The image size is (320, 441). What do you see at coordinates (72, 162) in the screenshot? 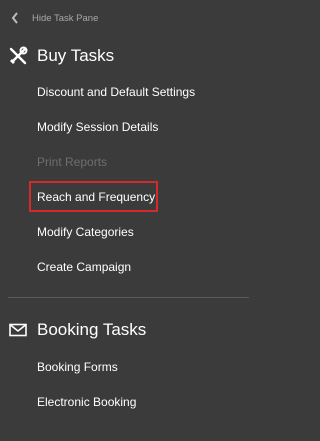
I see `item-print-reports: Print Reports` at bounding box center [72, 162].